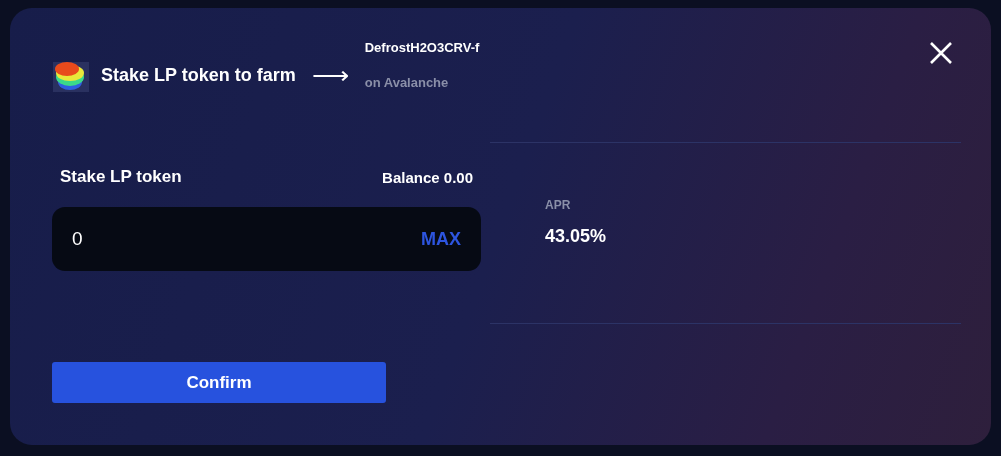  I want to click on apr-label: APR, so click(558, 205).